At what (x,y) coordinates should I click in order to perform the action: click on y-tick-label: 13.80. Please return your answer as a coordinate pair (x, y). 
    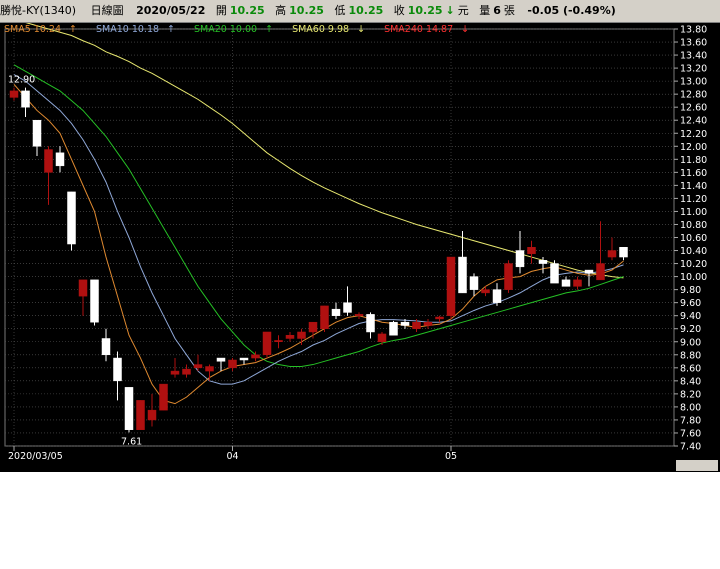
    Looking at the image, I should click on (693, 30).